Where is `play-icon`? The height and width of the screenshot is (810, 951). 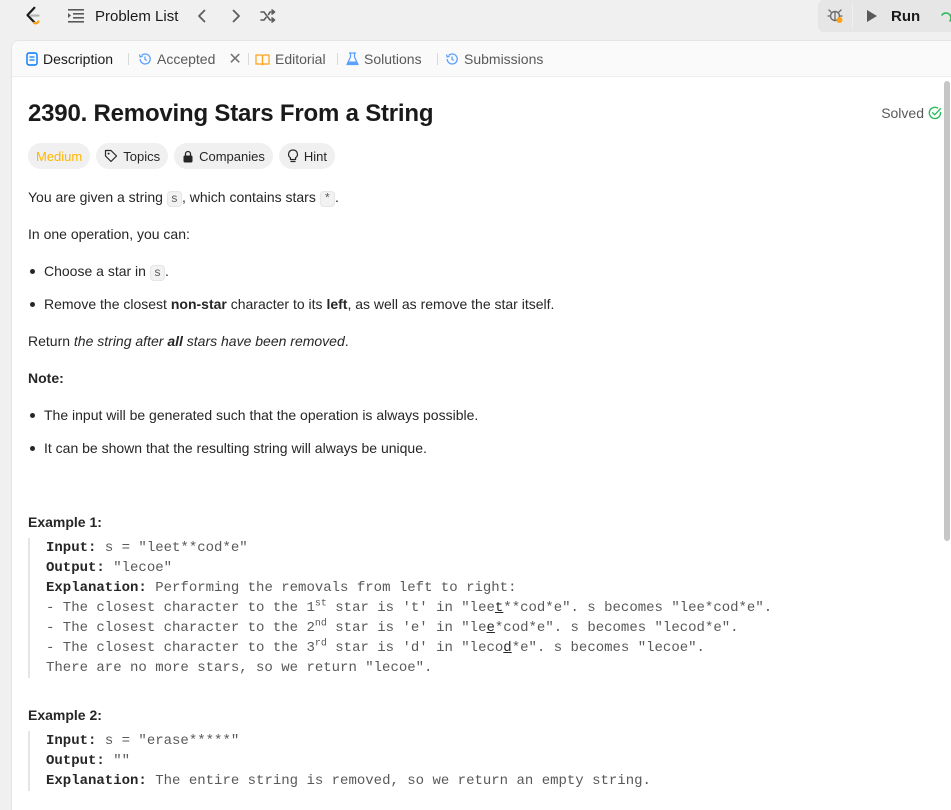 play-icon is located at coordinates (872, 16).